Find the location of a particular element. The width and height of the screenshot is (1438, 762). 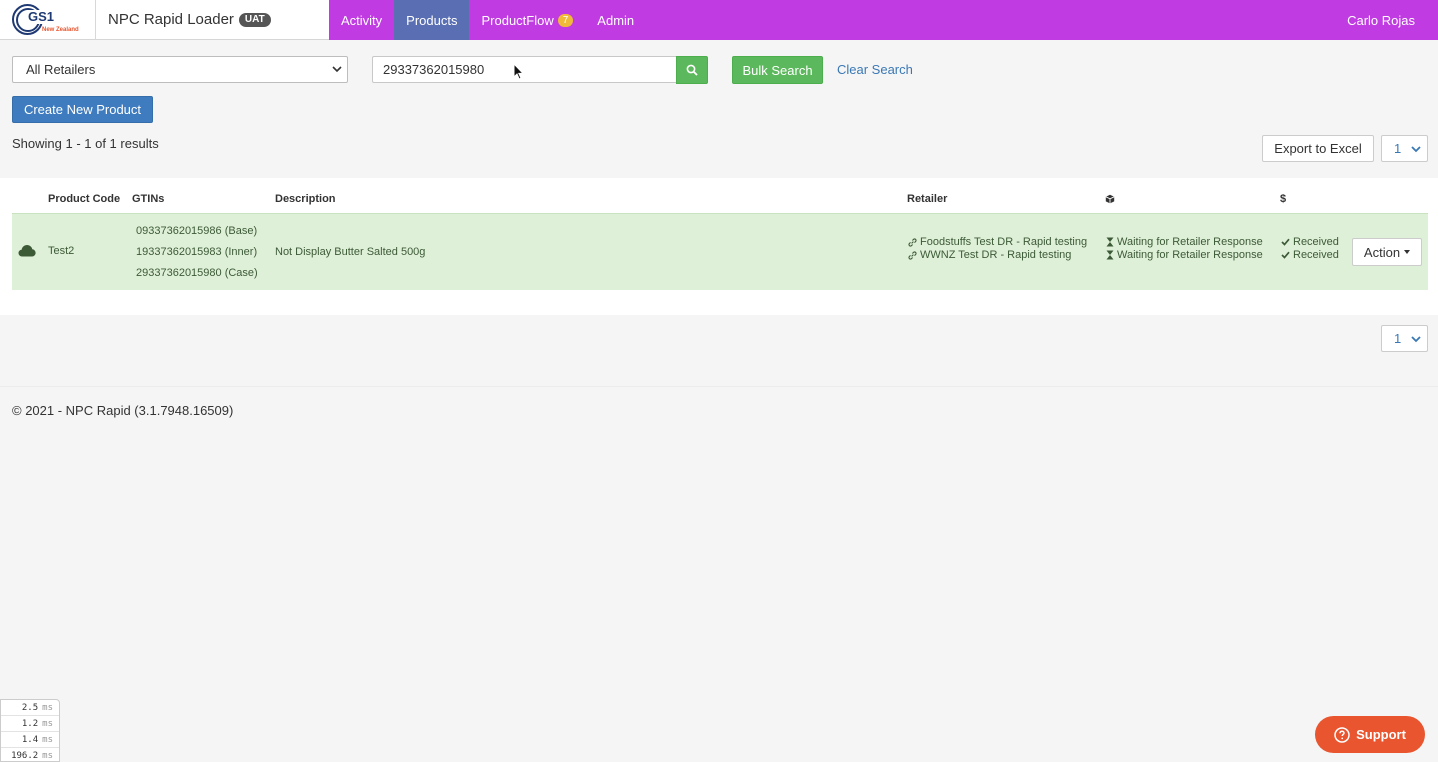

mouse-cursor-icon is located at coordinates (518, 71).